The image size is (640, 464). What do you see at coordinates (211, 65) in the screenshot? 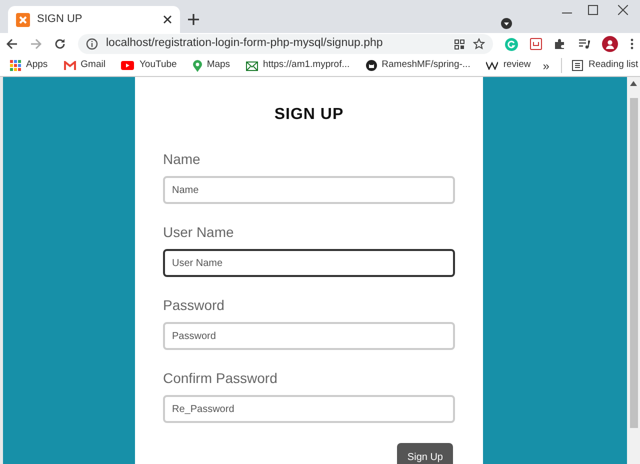
I see `bookmark: Maps` at bounding box center [211, 65].